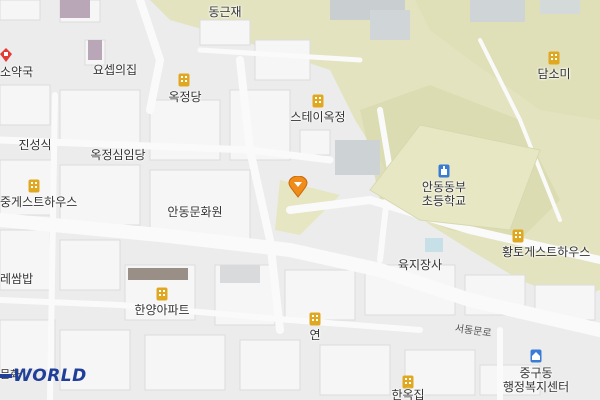 The width and height of the screenshot is (600, 400). What do you see at coordinates (318, 117) in the screenshot?
I see `label-stay: 스테이옥정` at bounding box center [318, 117].